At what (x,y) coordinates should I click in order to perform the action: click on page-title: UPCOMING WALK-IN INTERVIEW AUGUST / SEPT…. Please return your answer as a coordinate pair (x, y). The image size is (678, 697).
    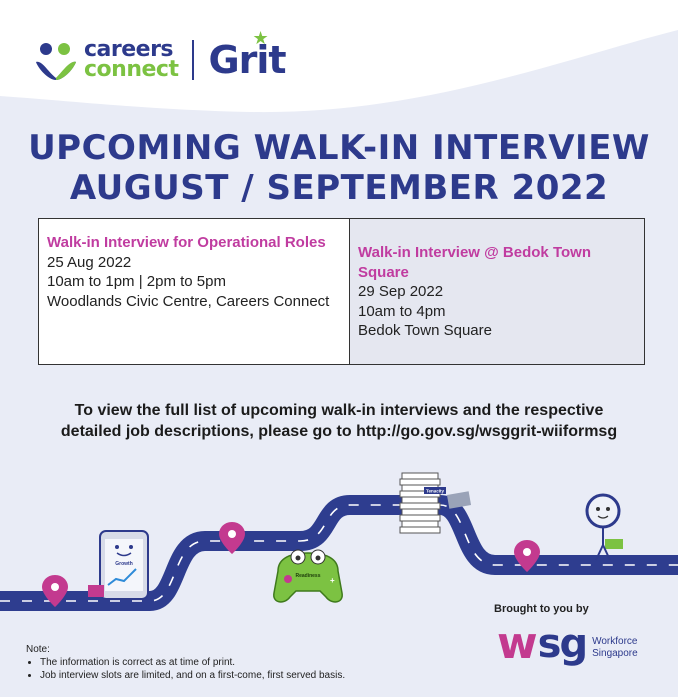
    Looking at the image, I should click on (339, 168).